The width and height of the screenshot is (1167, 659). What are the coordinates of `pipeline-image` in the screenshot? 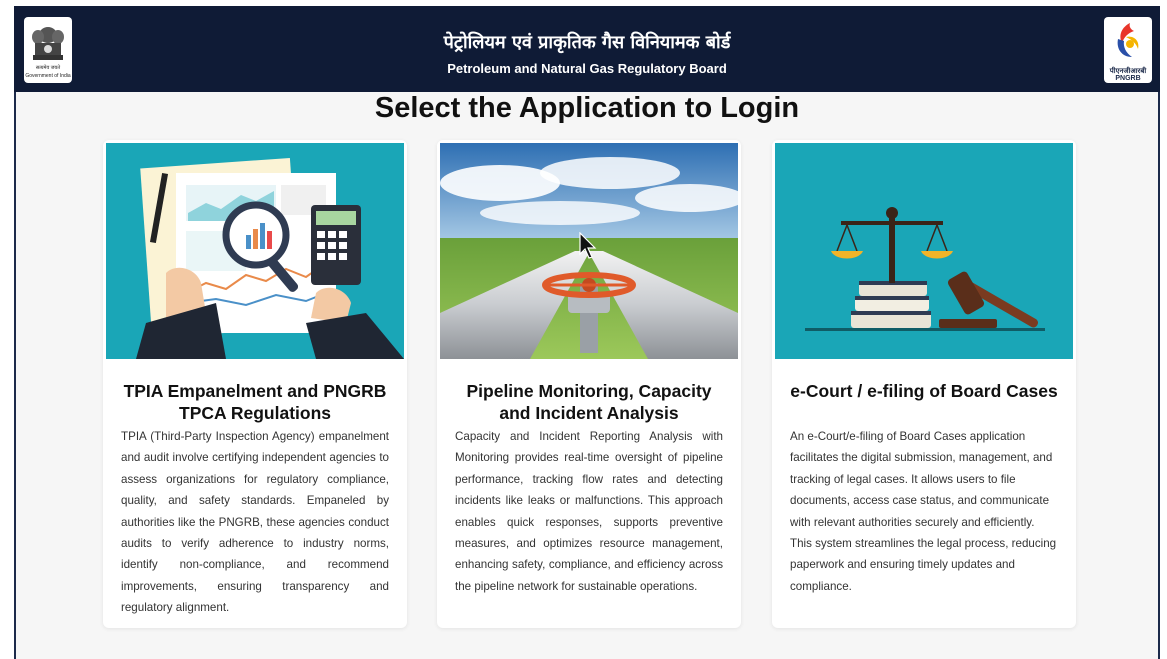 It's located at (589, 251).